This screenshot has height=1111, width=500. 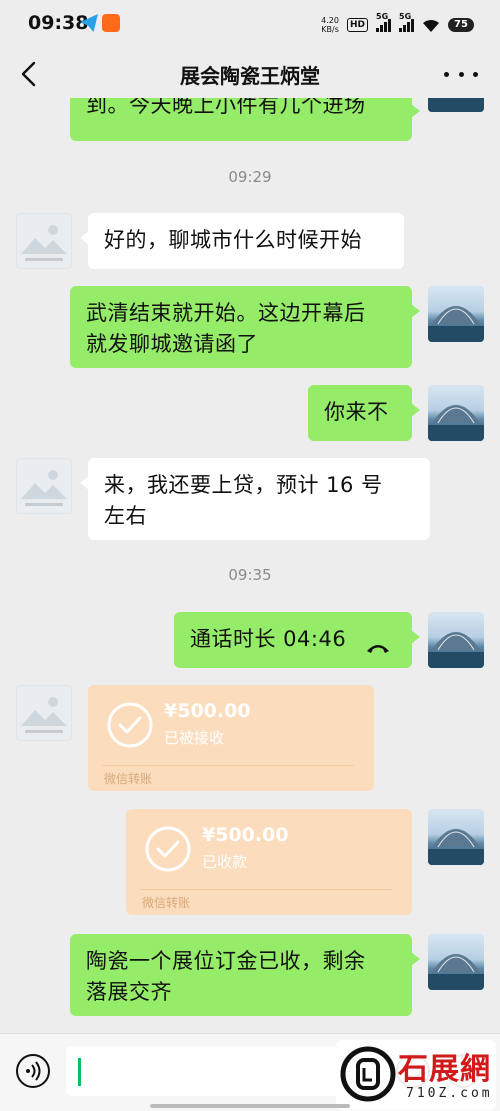 I want to click on timestamp: 09:29, so click(x=250, y=177).